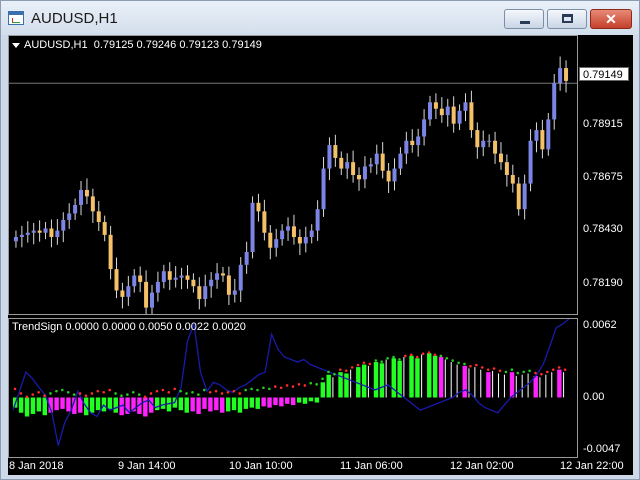 The height and width of the screenshot is (480, 640). I want to click on time-label: 12 Jan 22:00, so click(592, 466).